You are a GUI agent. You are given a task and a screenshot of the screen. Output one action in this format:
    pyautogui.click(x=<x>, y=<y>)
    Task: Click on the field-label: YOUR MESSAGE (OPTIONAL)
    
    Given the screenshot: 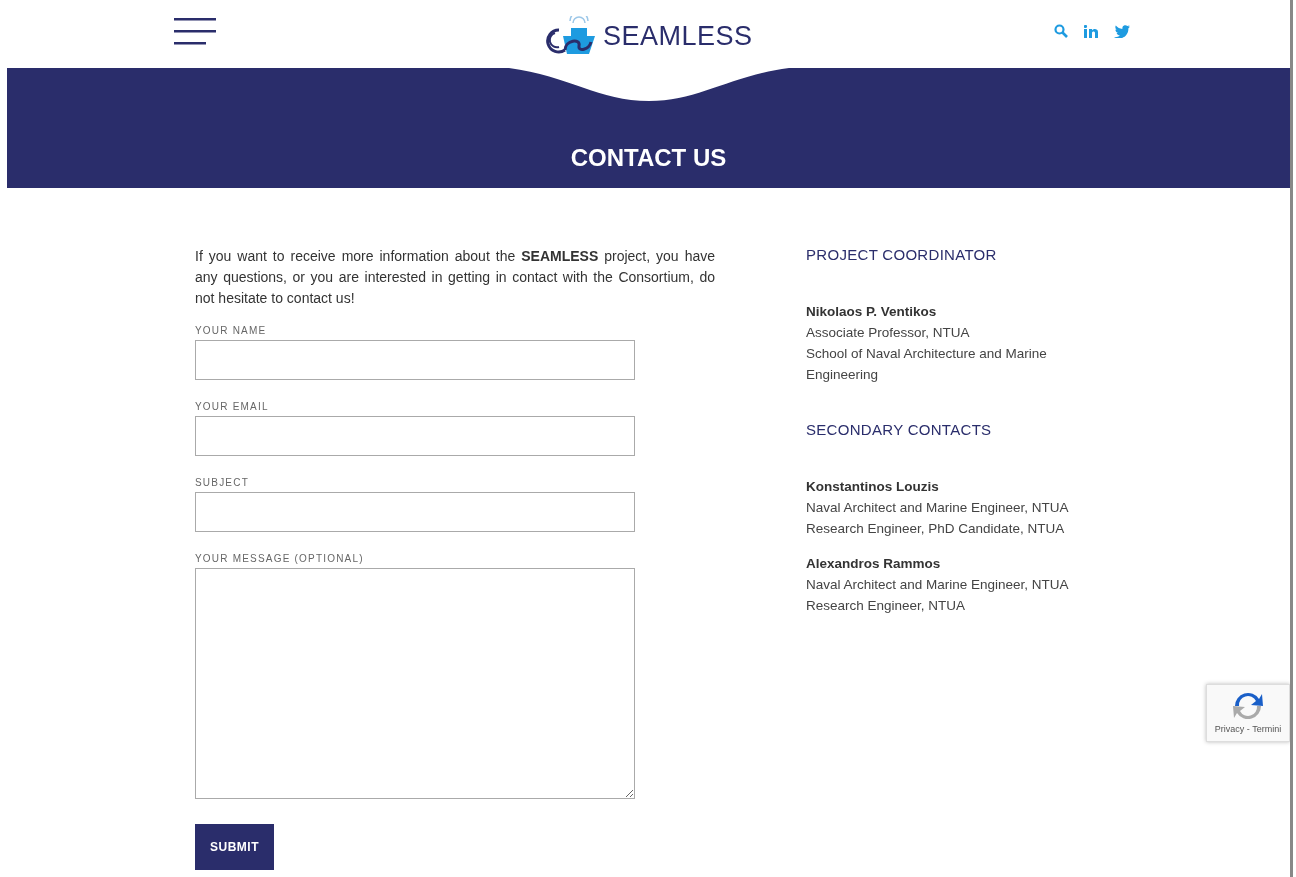 What is the action you would take?
    pyautogui.click(x=280, y=558)
    